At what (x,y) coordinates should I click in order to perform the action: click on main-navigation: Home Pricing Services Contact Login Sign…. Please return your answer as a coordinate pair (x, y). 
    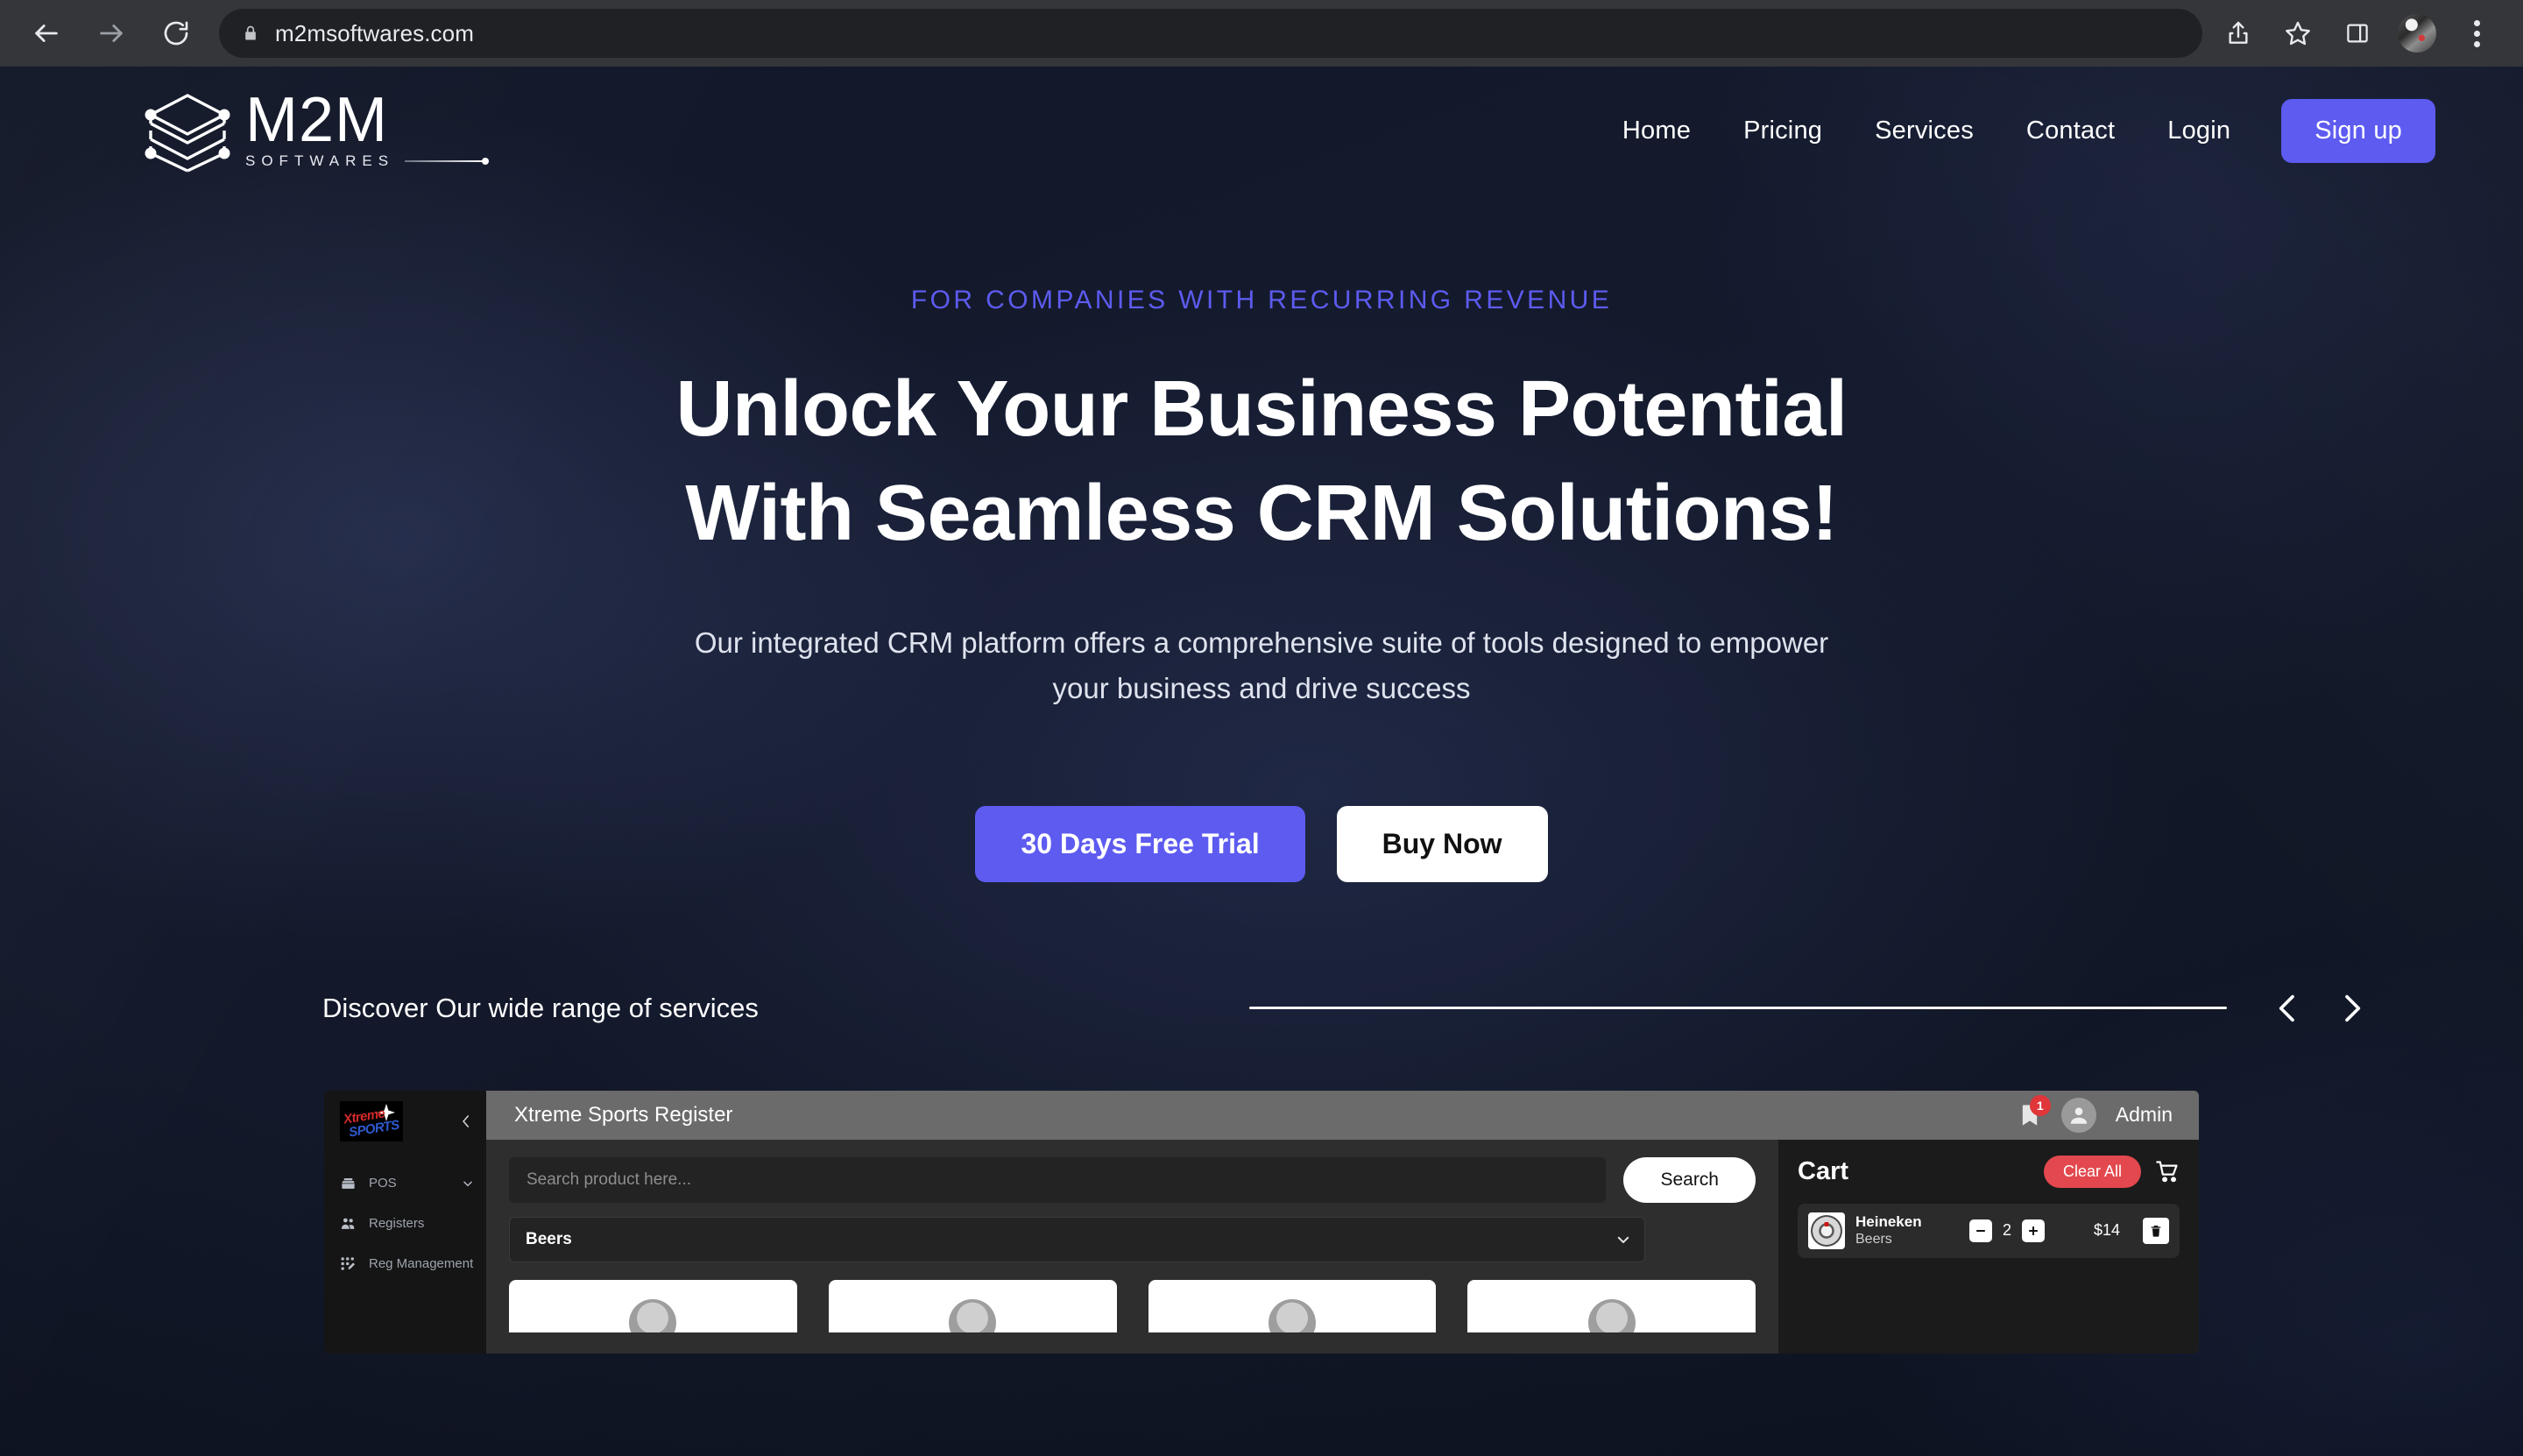
    Looking at the image, I should click on (2015, 130).